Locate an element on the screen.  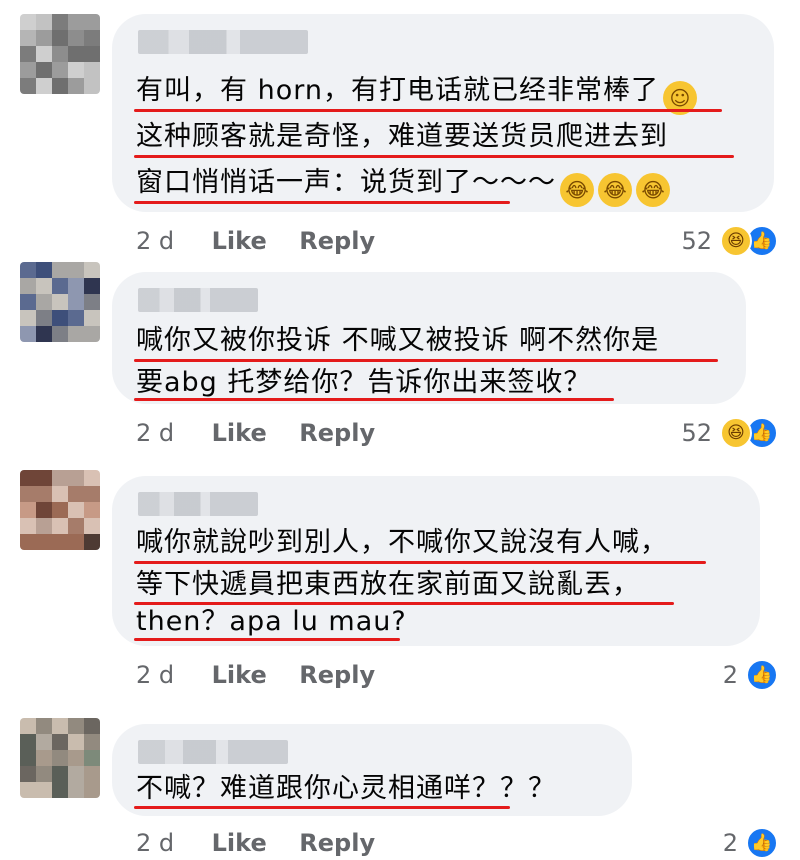
comment-line-3: then？apa lu mau? is located at coordinates (271, 621).